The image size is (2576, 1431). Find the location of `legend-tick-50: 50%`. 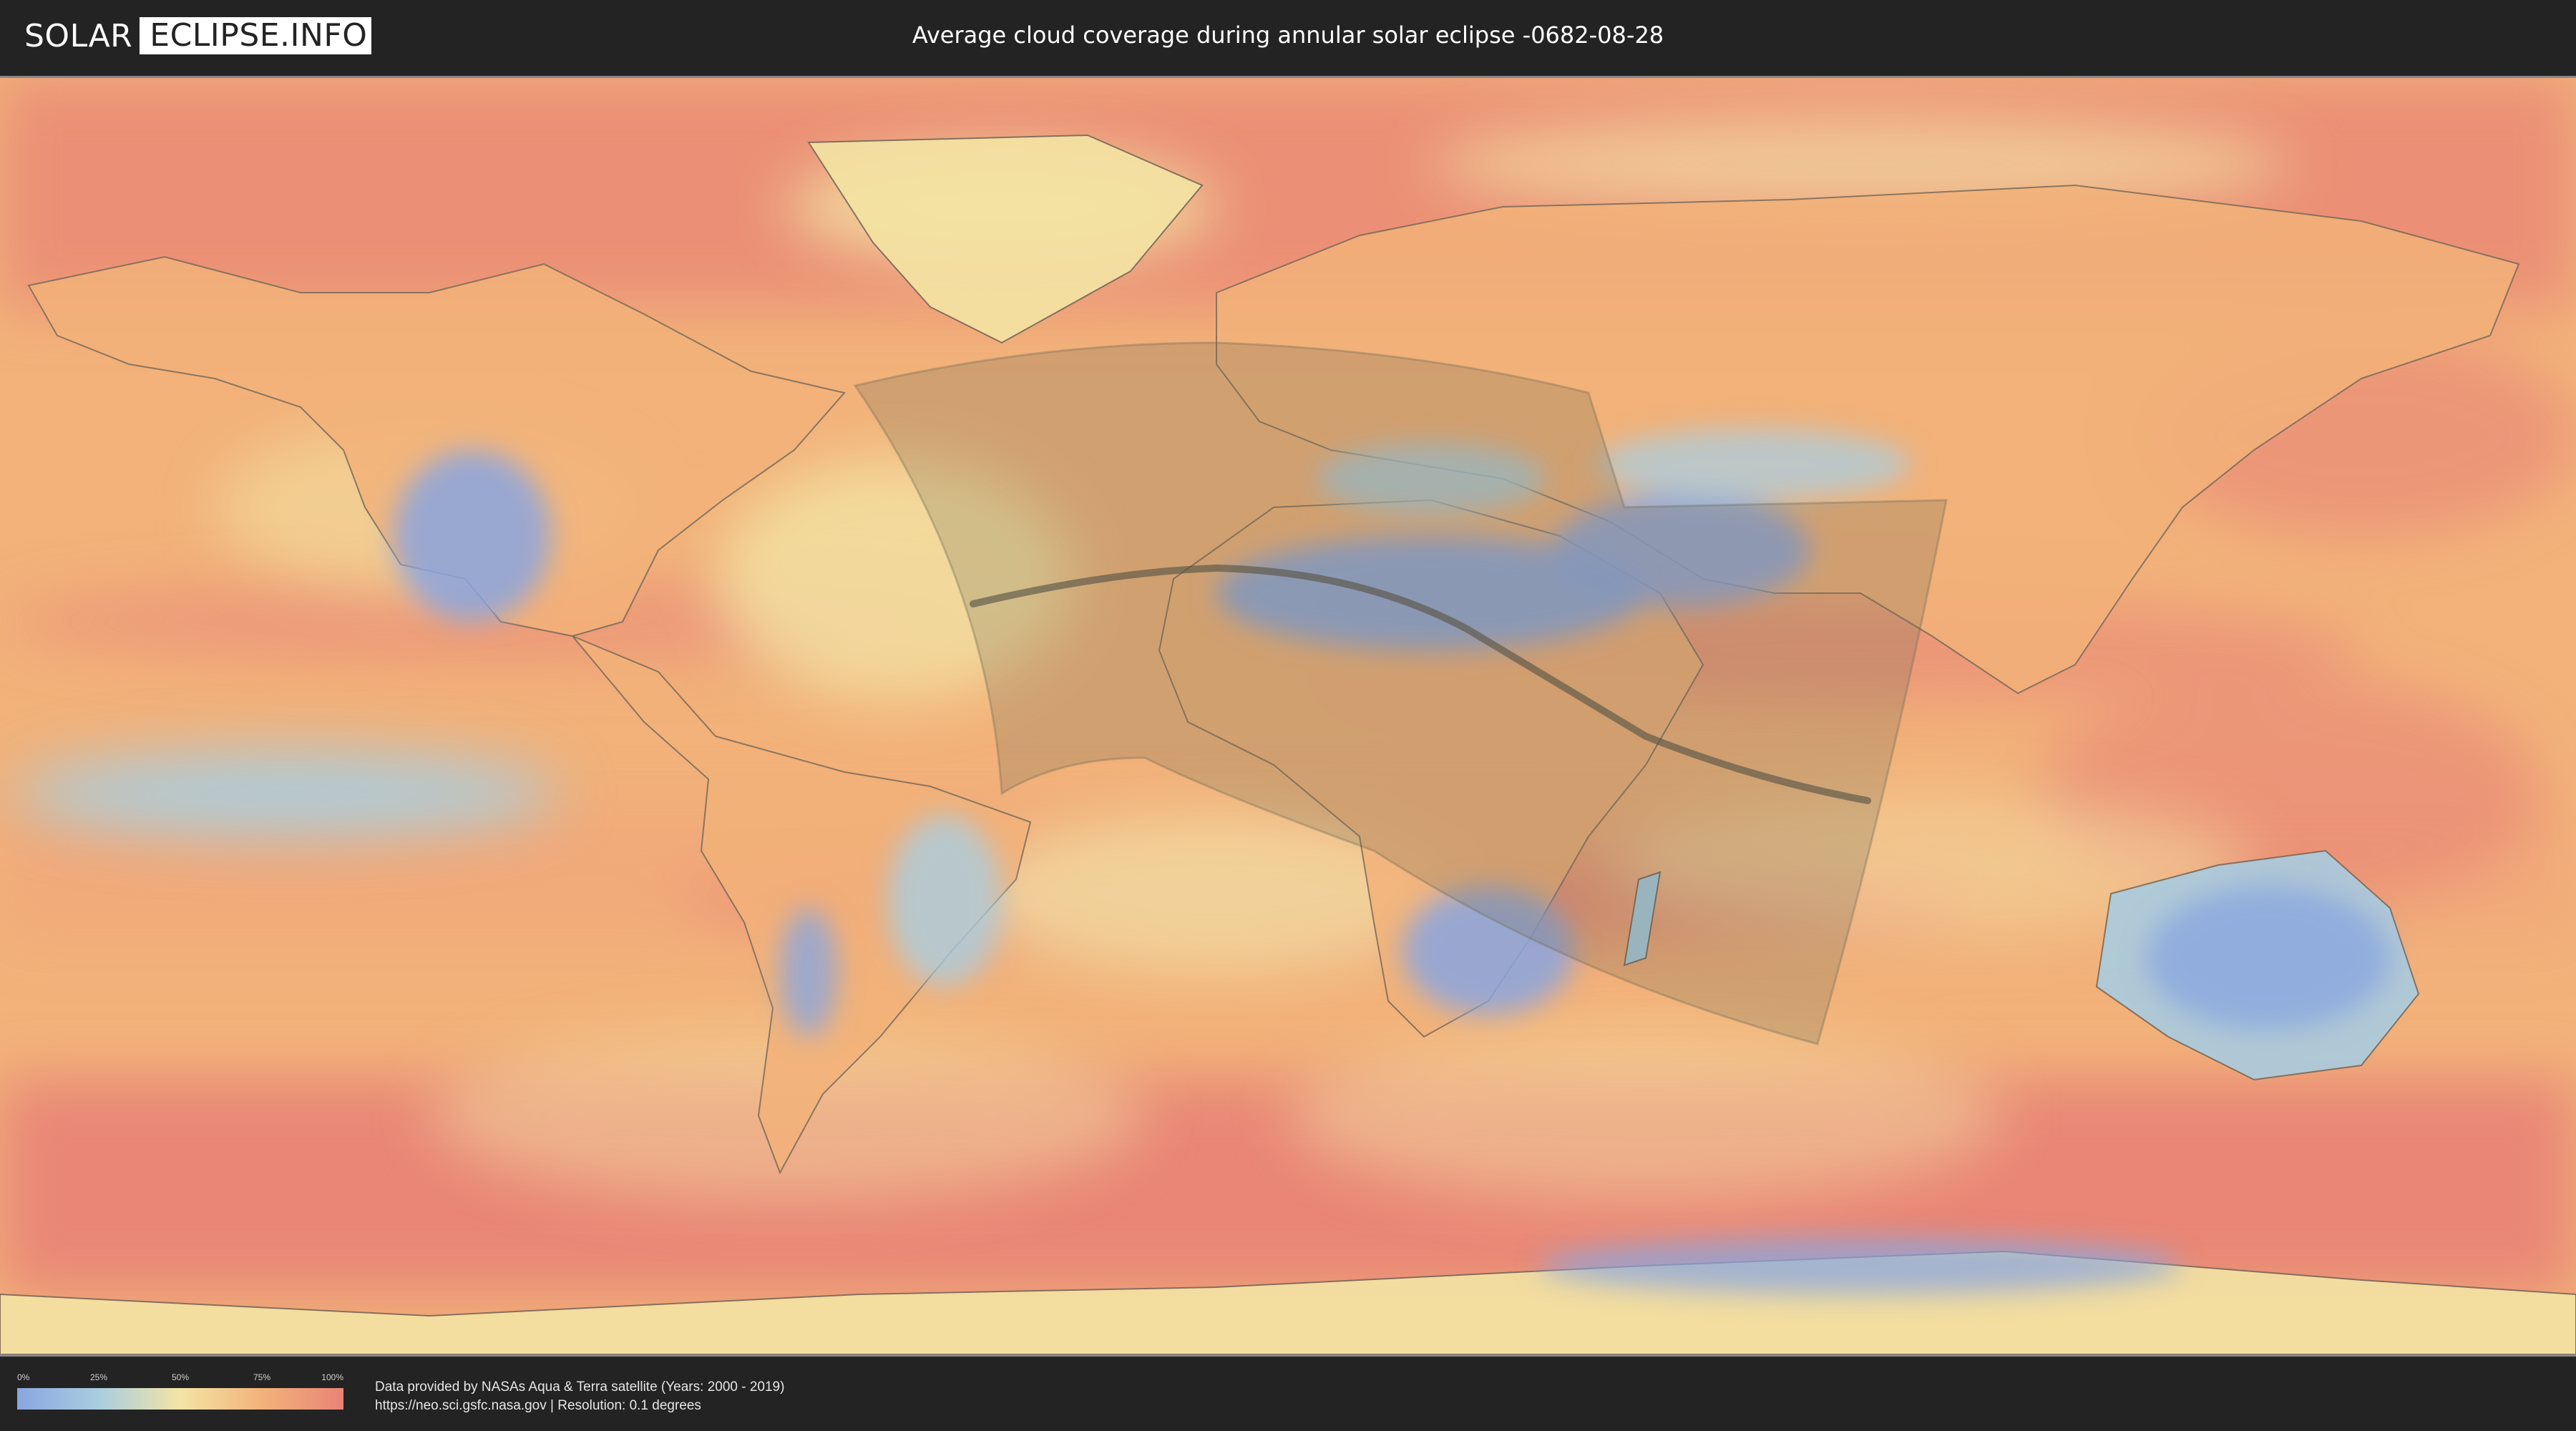

legend-tick-50: 50% is located at coordinates (180, 1377).